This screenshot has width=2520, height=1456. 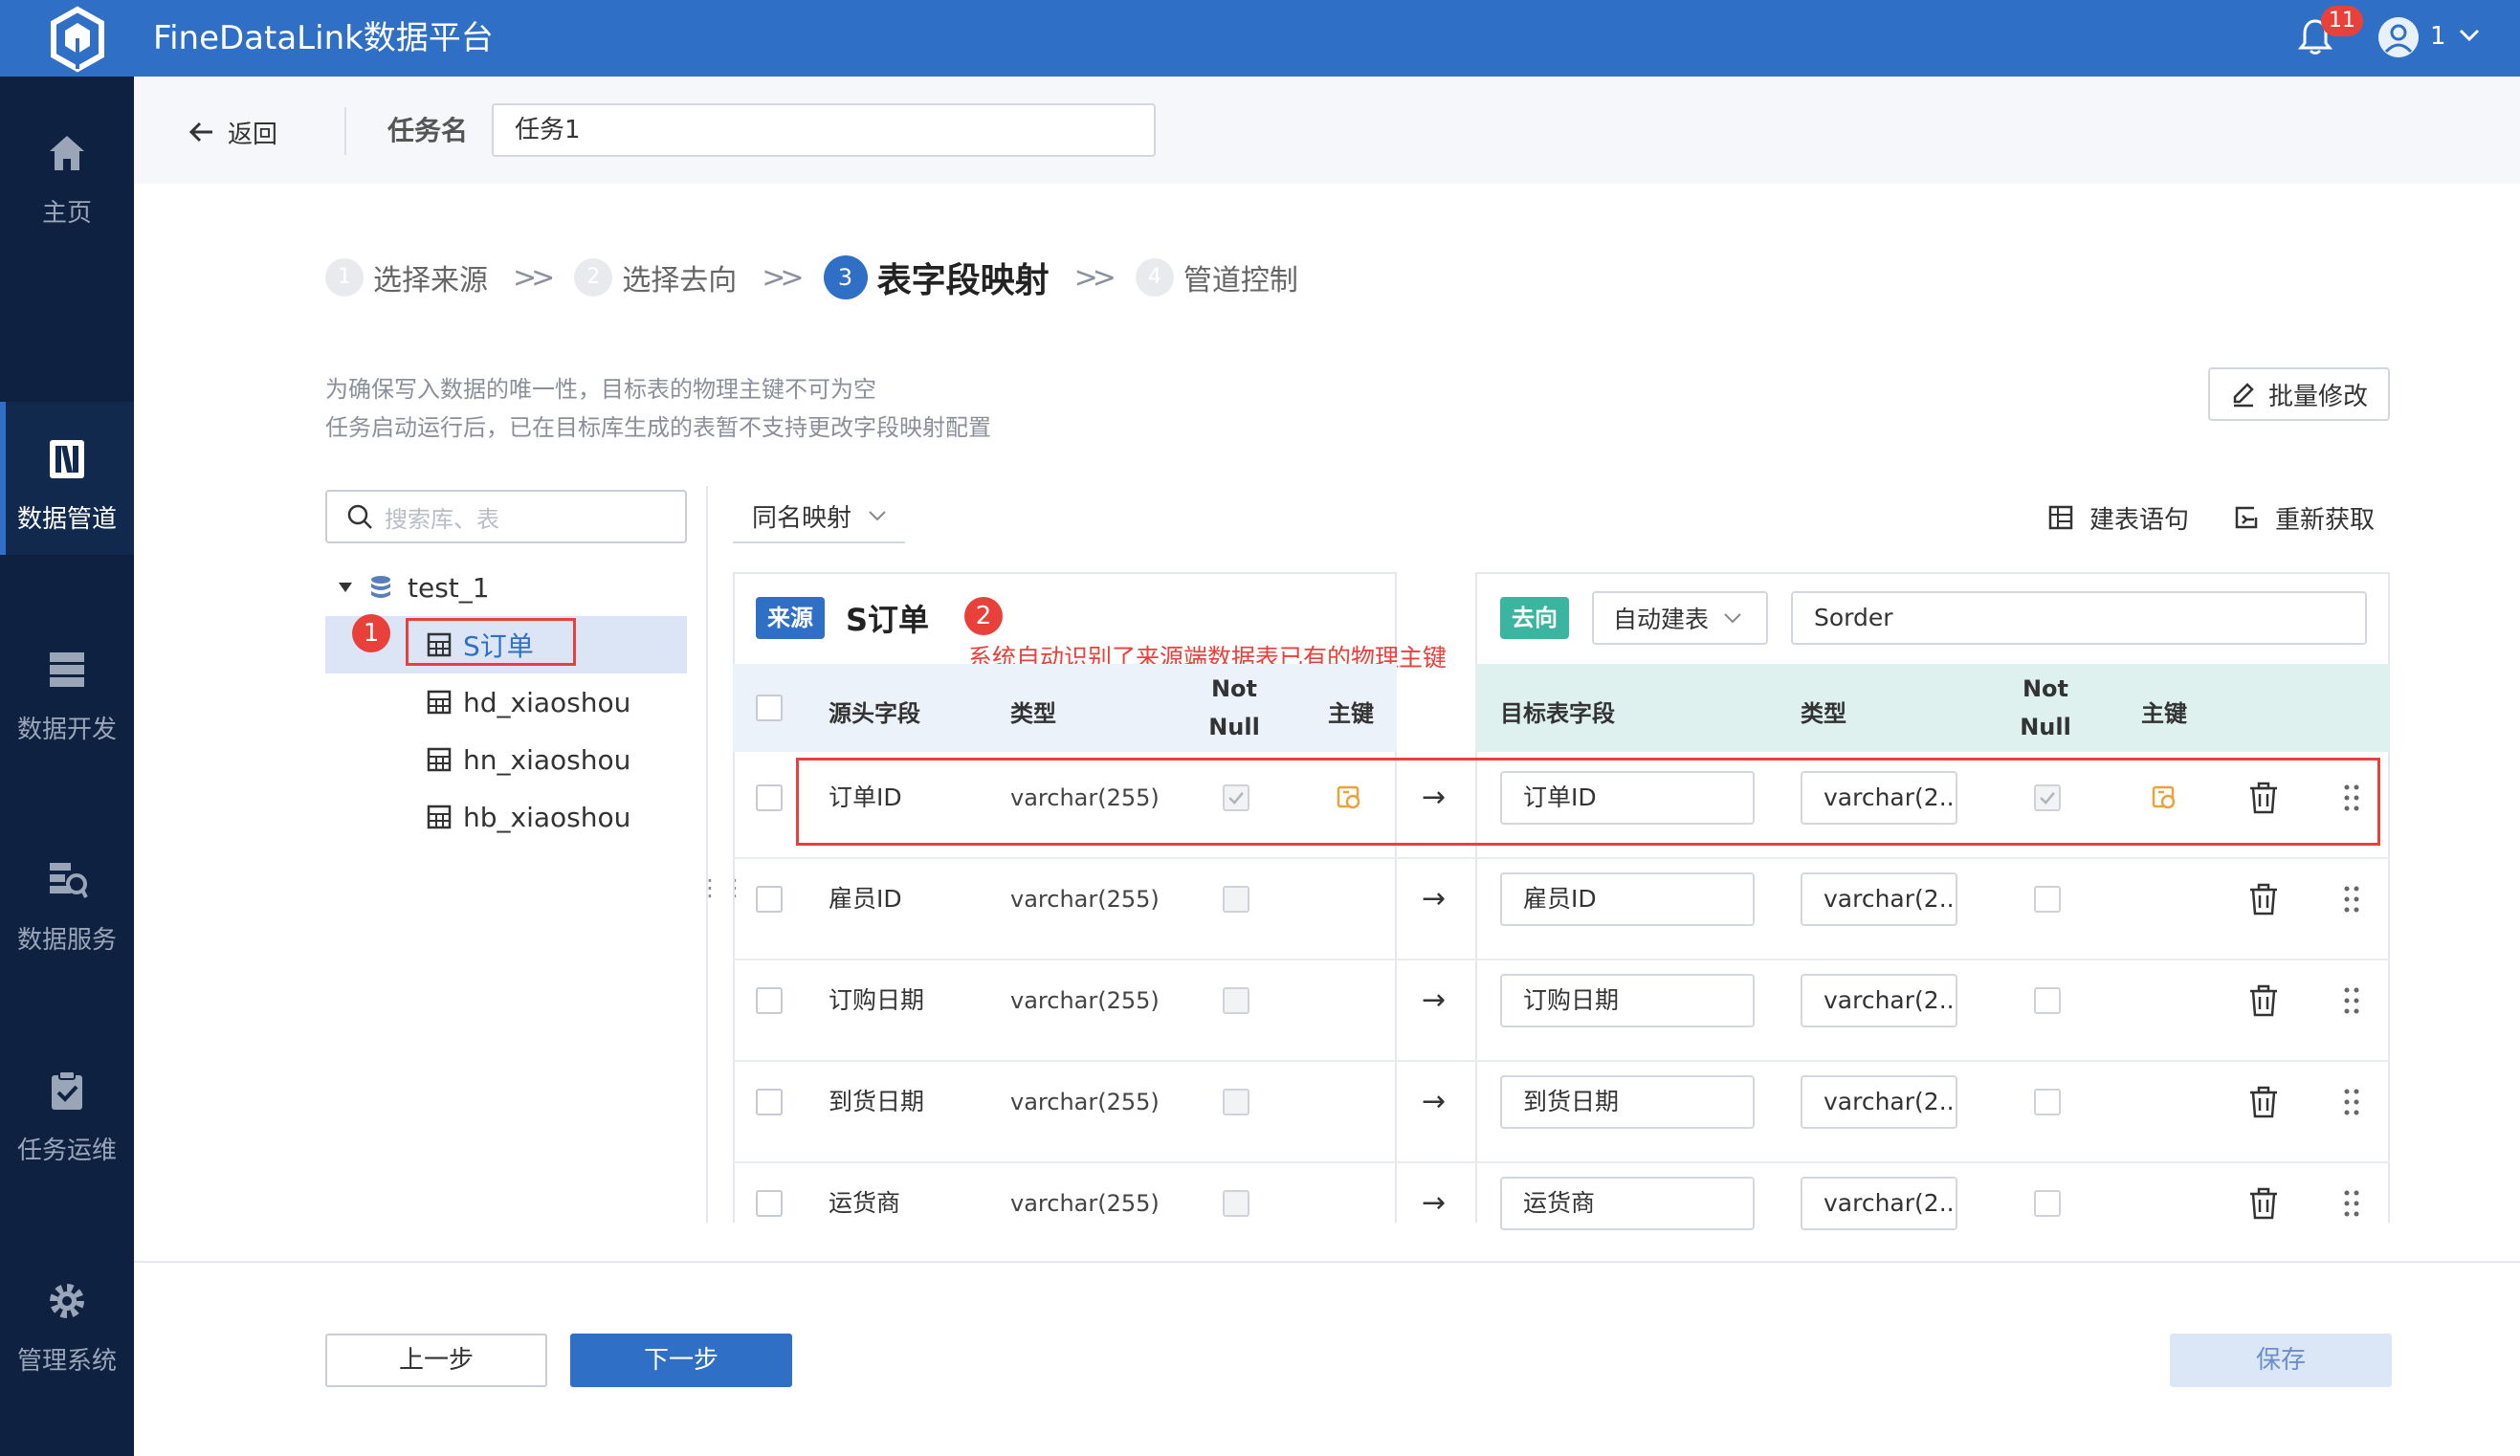 What do you see at coordinates (2281, 1360) in the screenshot?
I see `save-button: 保存` at bounding box center [2281, 1360].